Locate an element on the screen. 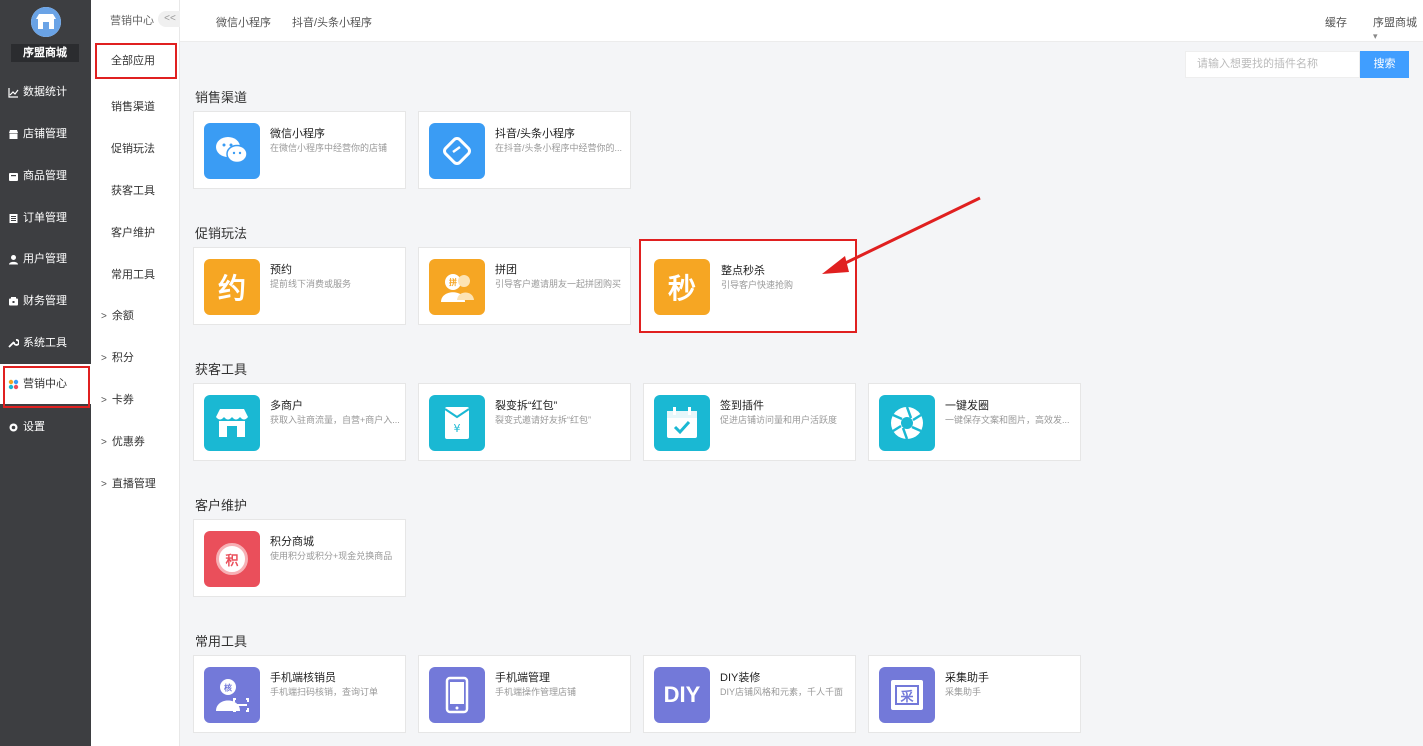 Image resolution: width=1423 pixels, height=746 pixels. sidebar-item-finance: 财务管理 is located at coordinates (45, 301).